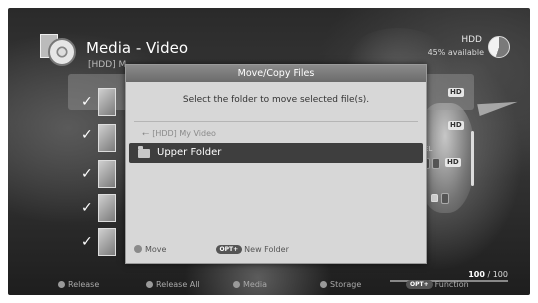 This screenshot has height=303, width=538. Describe the element at coordinates (155, 249) in the screenshot. I see `move-hint: Move` at that location.